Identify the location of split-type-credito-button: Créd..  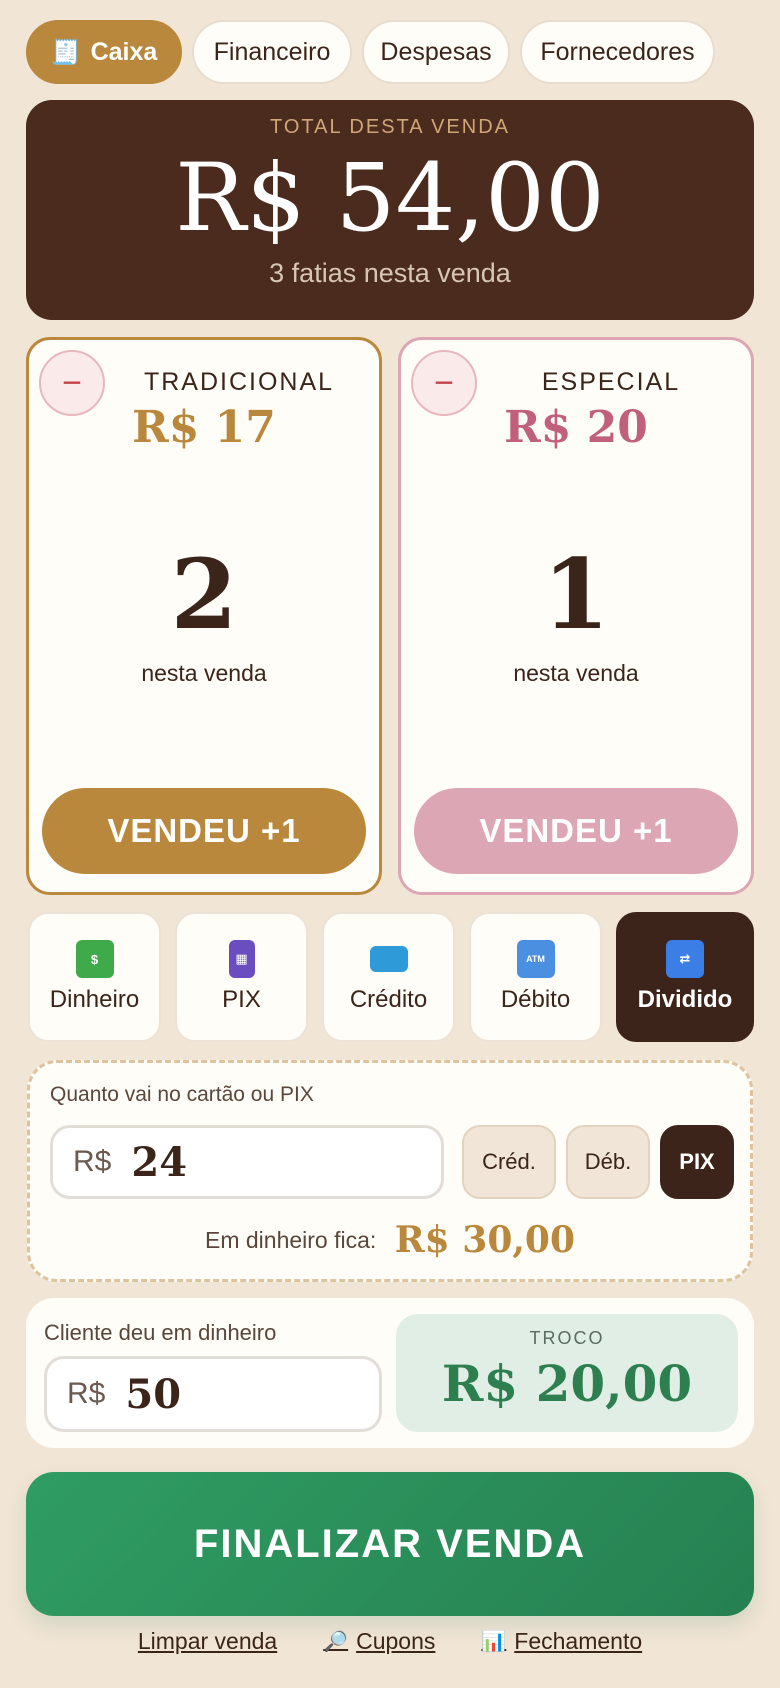
(509, 1162).